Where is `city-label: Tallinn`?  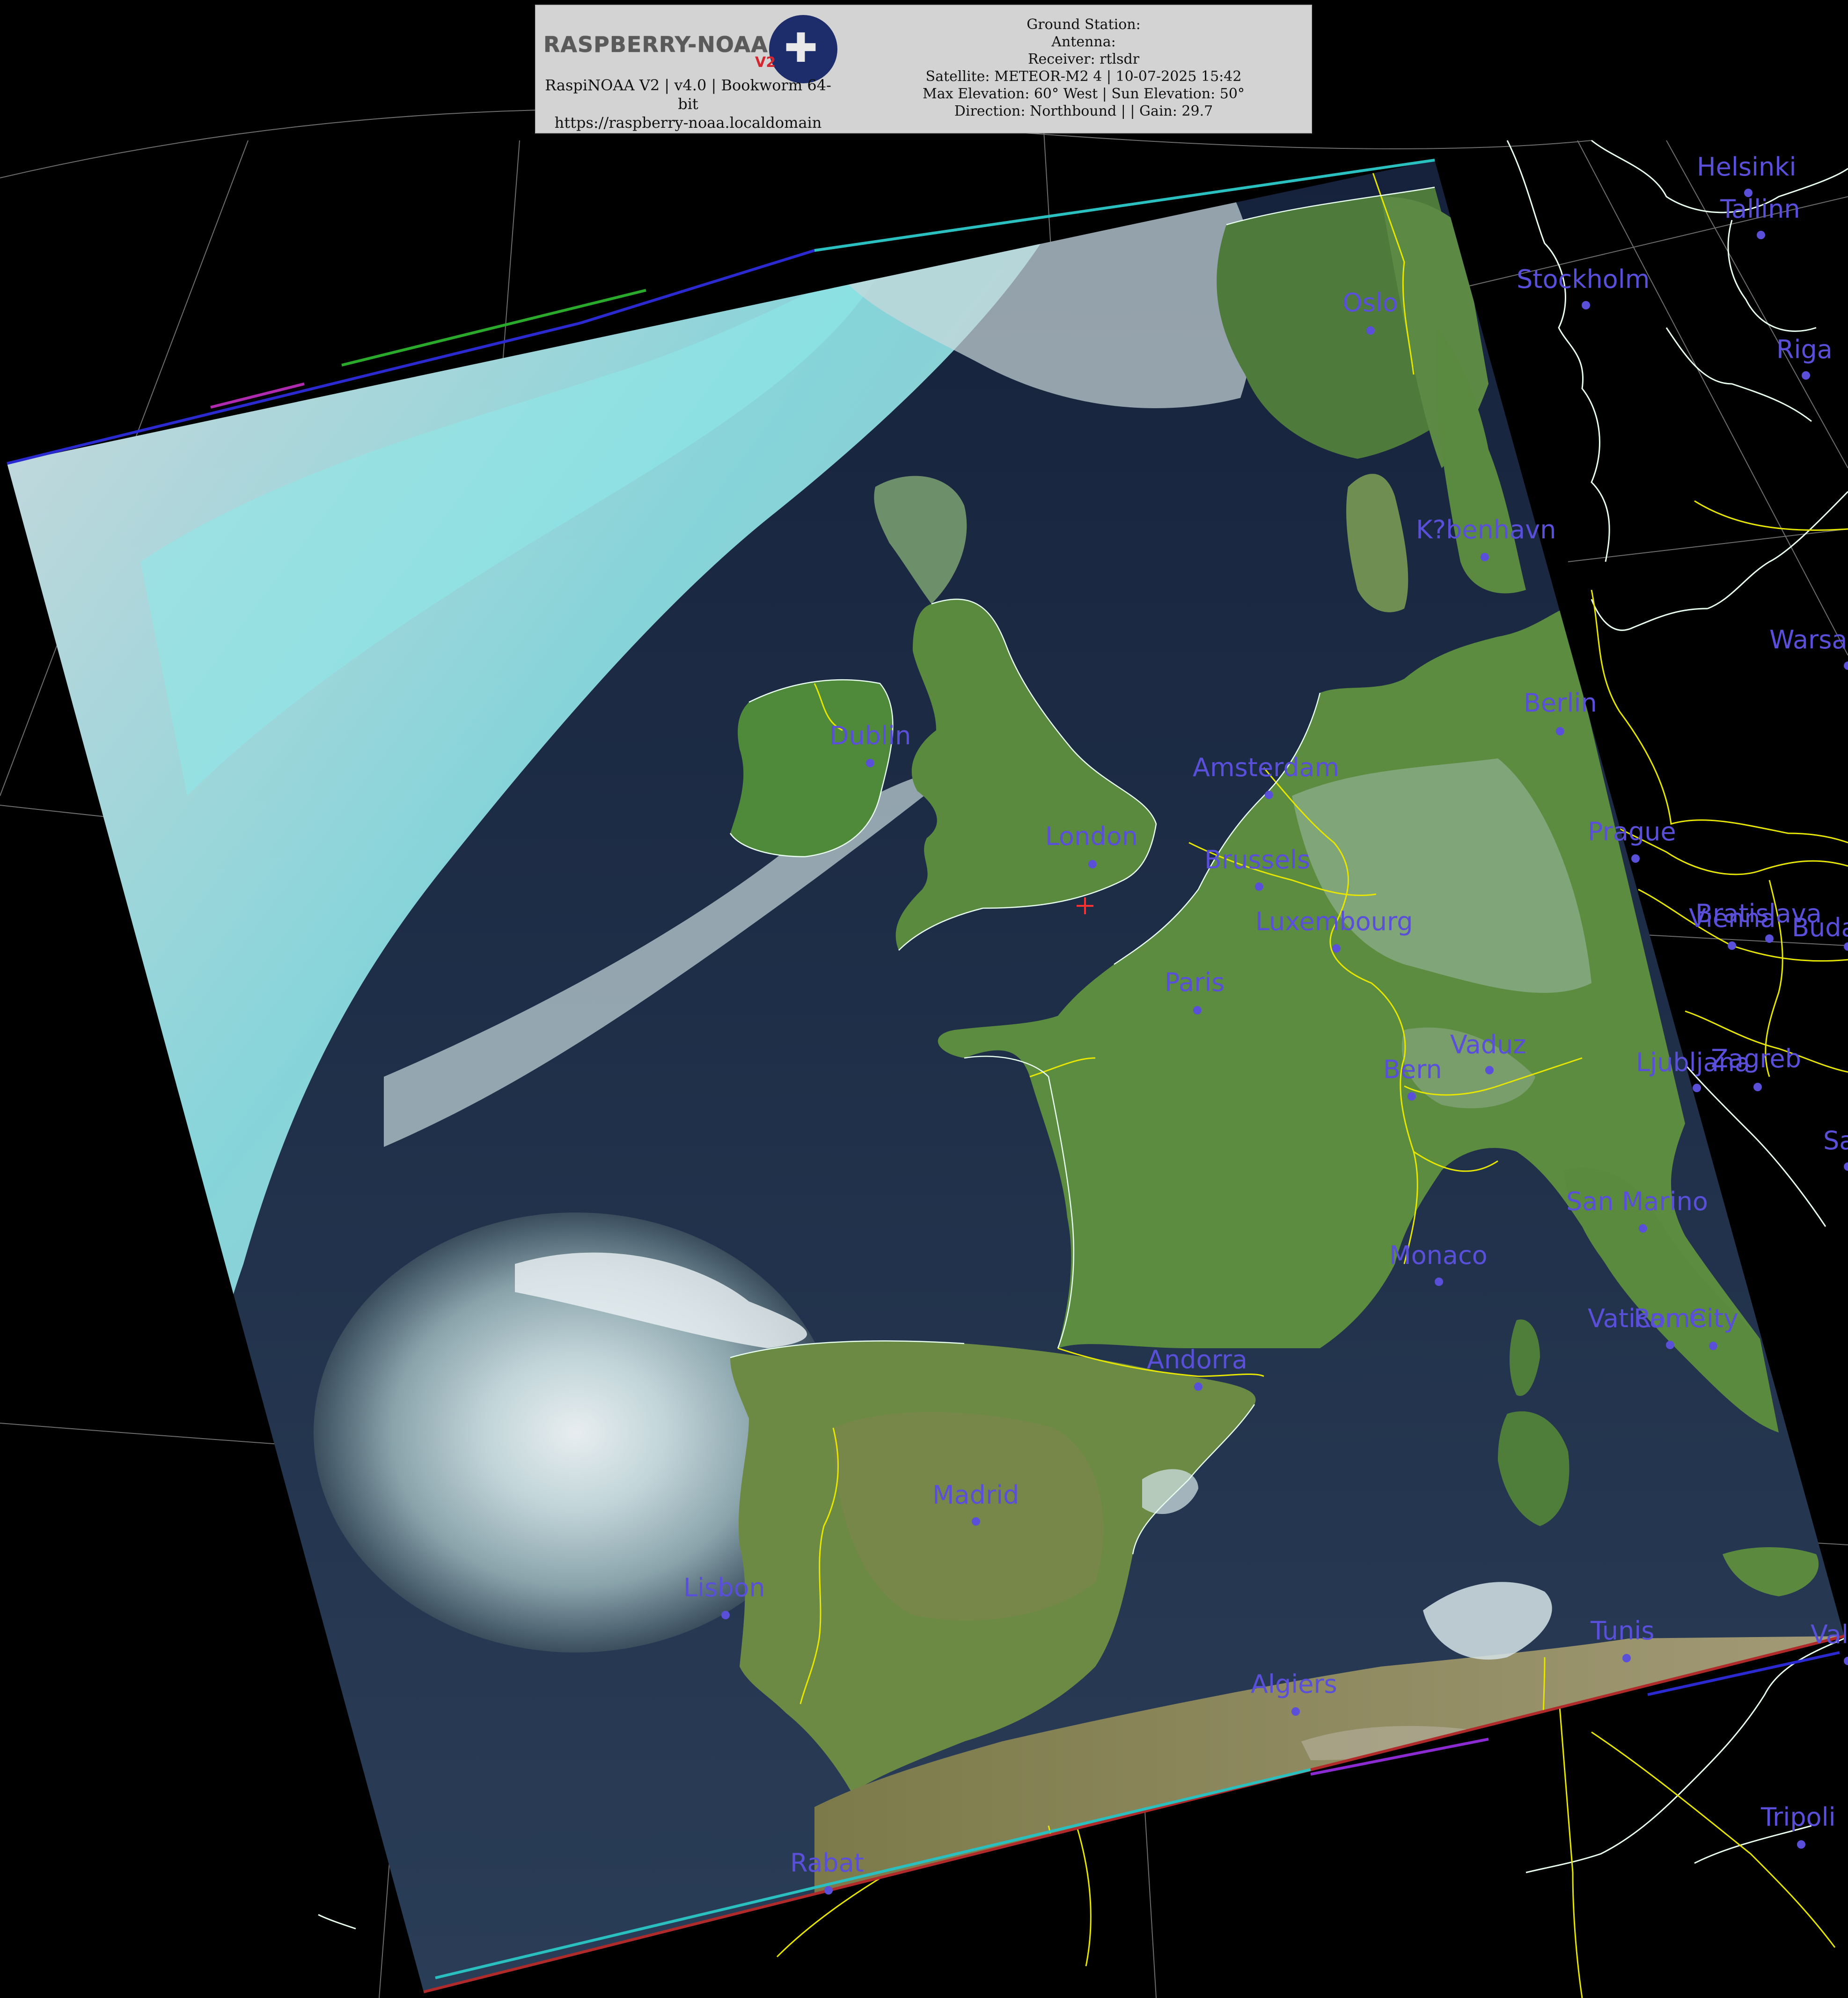 city-label: Tallinn is located at coordinates (1760, 209).